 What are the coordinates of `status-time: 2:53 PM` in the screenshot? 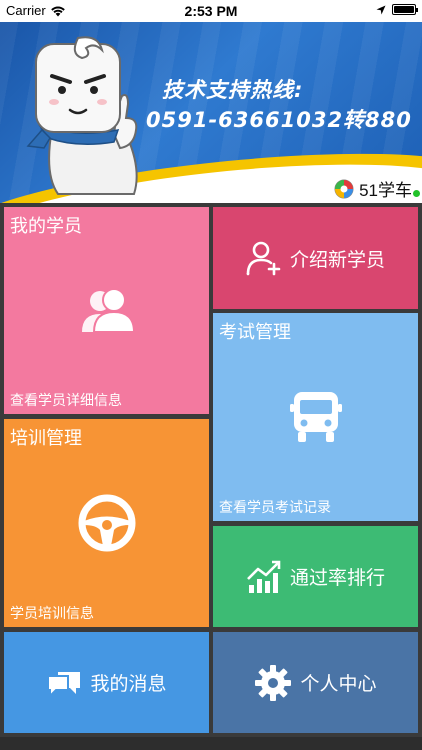 It's located at (211, 11).